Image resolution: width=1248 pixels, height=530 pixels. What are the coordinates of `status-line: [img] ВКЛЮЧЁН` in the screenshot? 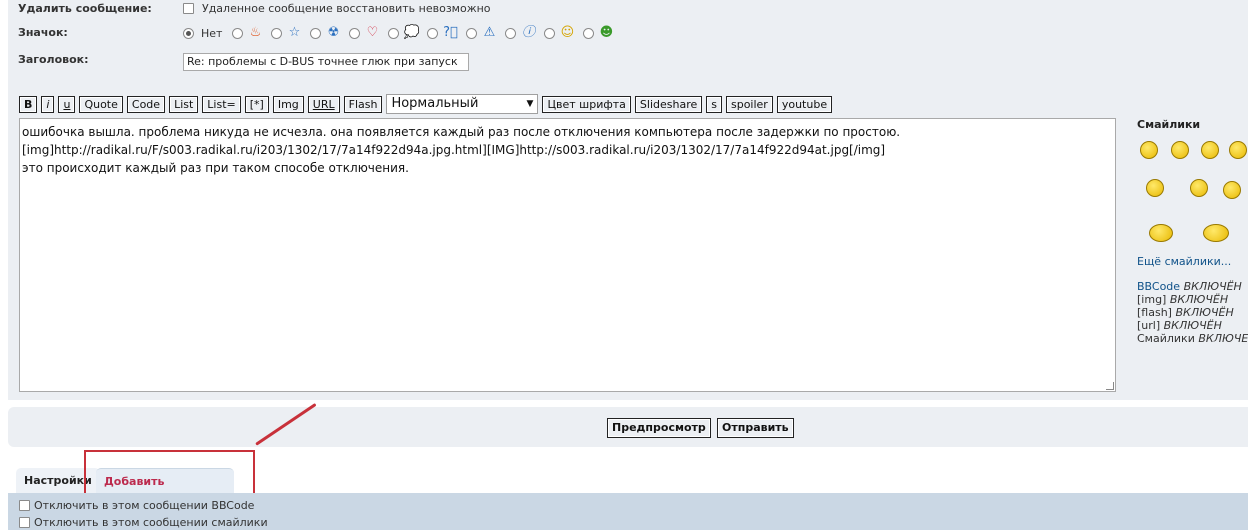 It's located at (1192, 299).